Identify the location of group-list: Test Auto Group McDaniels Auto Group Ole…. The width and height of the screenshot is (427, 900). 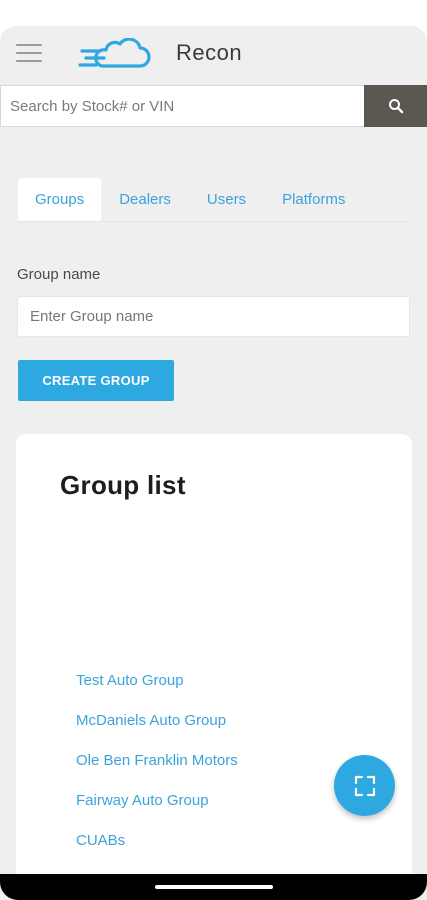
(157, 770).